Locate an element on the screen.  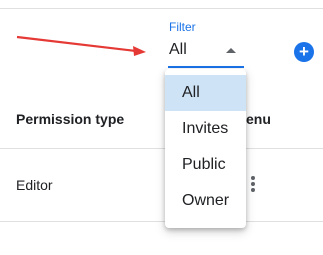
plus-icon: + is located at coordinates (304, 51).